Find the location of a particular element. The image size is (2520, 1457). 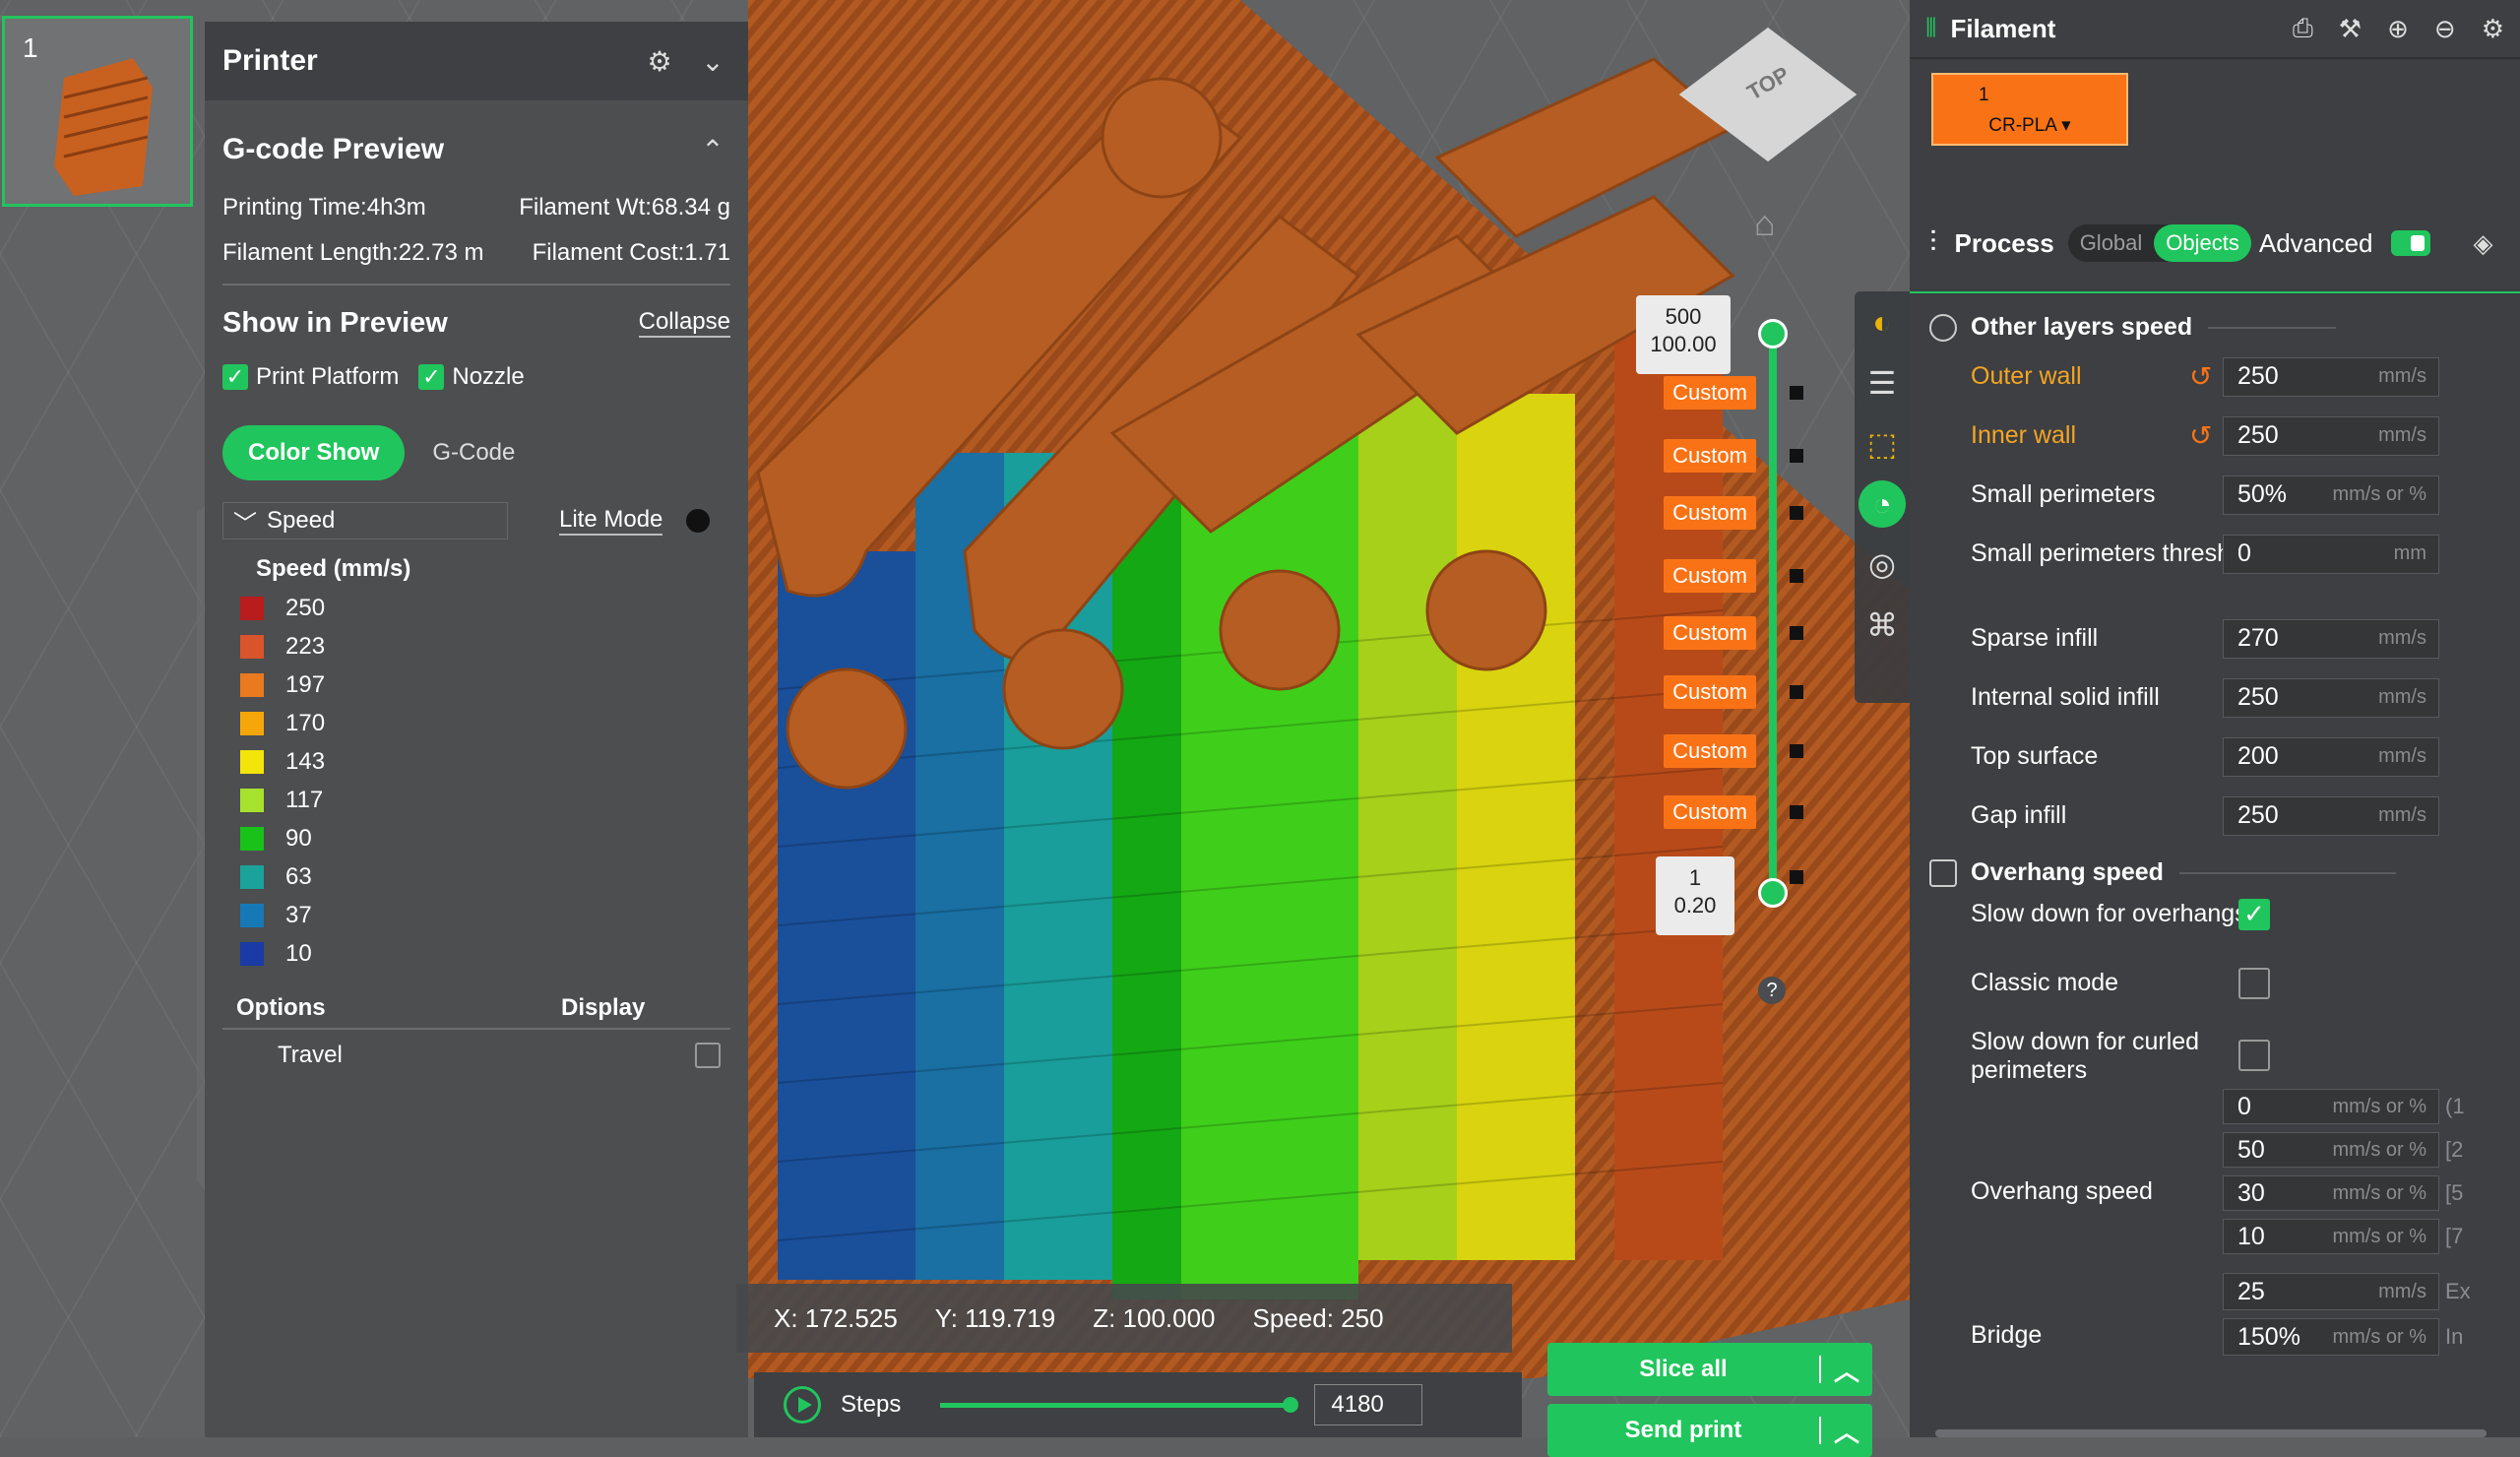

nozzle-checkbox: ✓ Nozzle is located at coordinates (471, 377).